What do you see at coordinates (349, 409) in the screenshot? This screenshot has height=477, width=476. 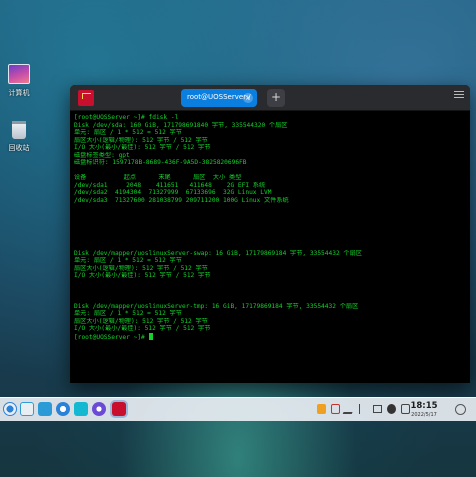 I see `edit-tray-icon` at bounding box center [349, 409].